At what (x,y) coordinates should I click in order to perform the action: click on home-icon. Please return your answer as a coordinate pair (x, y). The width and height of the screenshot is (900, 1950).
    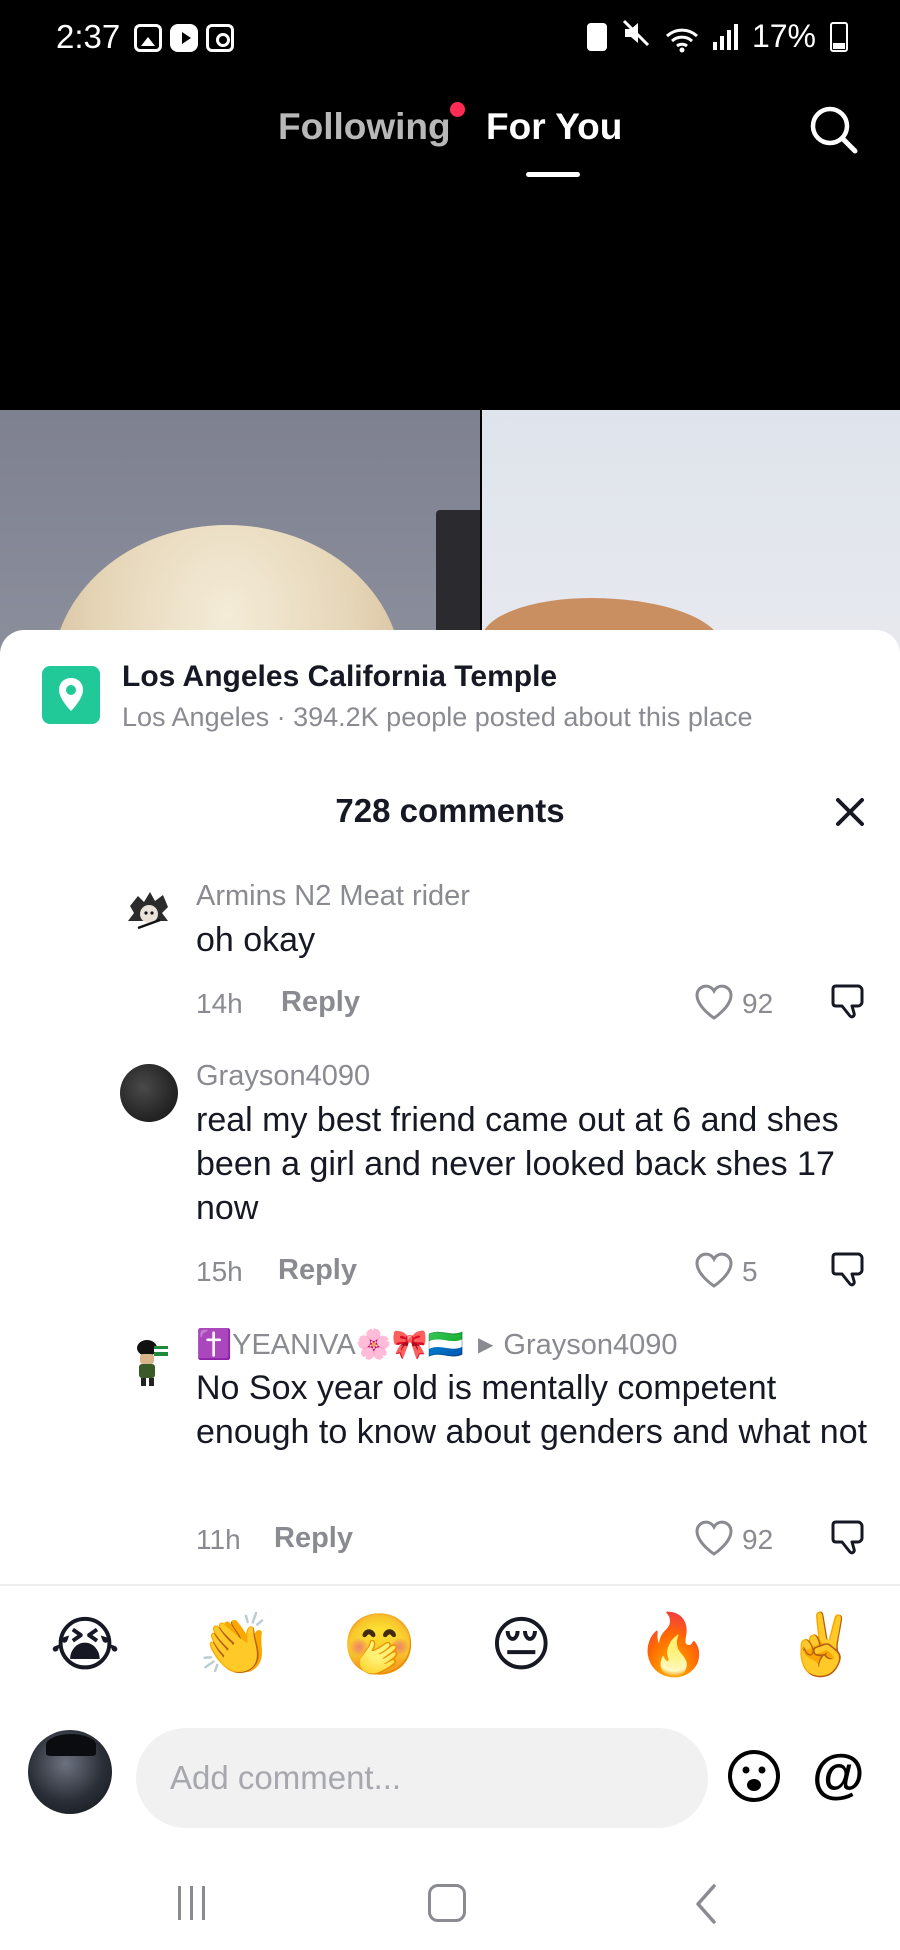
    Looking at the image, I should click on (447, 1903).